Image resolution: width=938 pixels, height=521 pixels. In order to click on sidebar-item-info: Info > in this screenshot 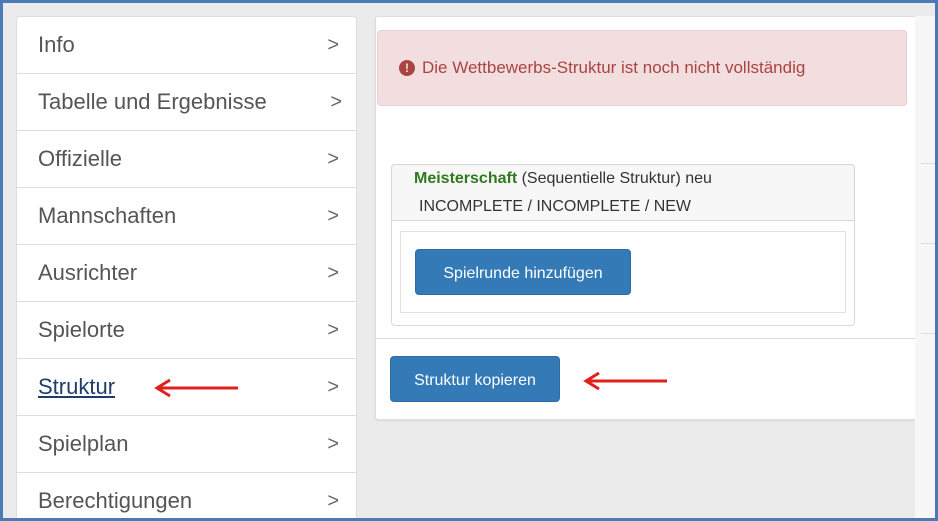, I will do `click(186, 45)`.